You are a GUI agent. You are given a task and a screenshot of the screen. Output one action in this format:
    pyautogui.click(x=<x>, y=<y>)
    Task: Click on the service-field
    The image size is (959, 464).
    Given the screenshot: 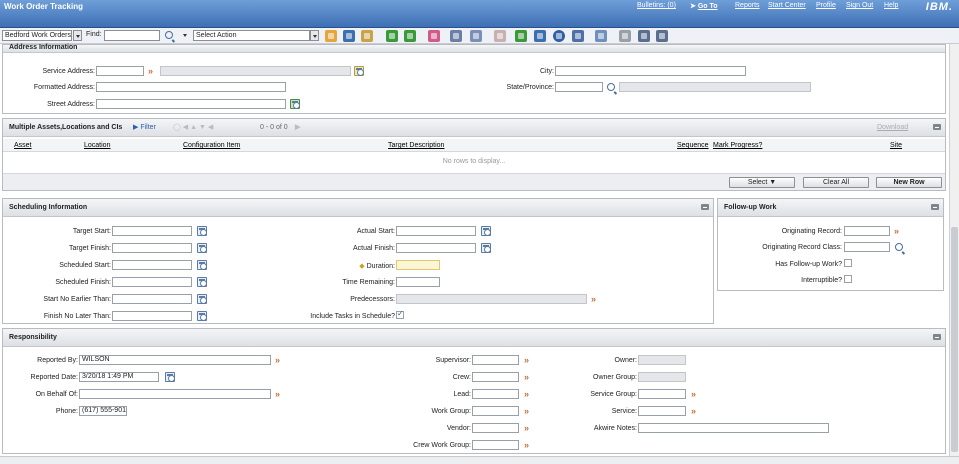 What is the action you would take?
    pyautogui.click(x=662, y=411)
    